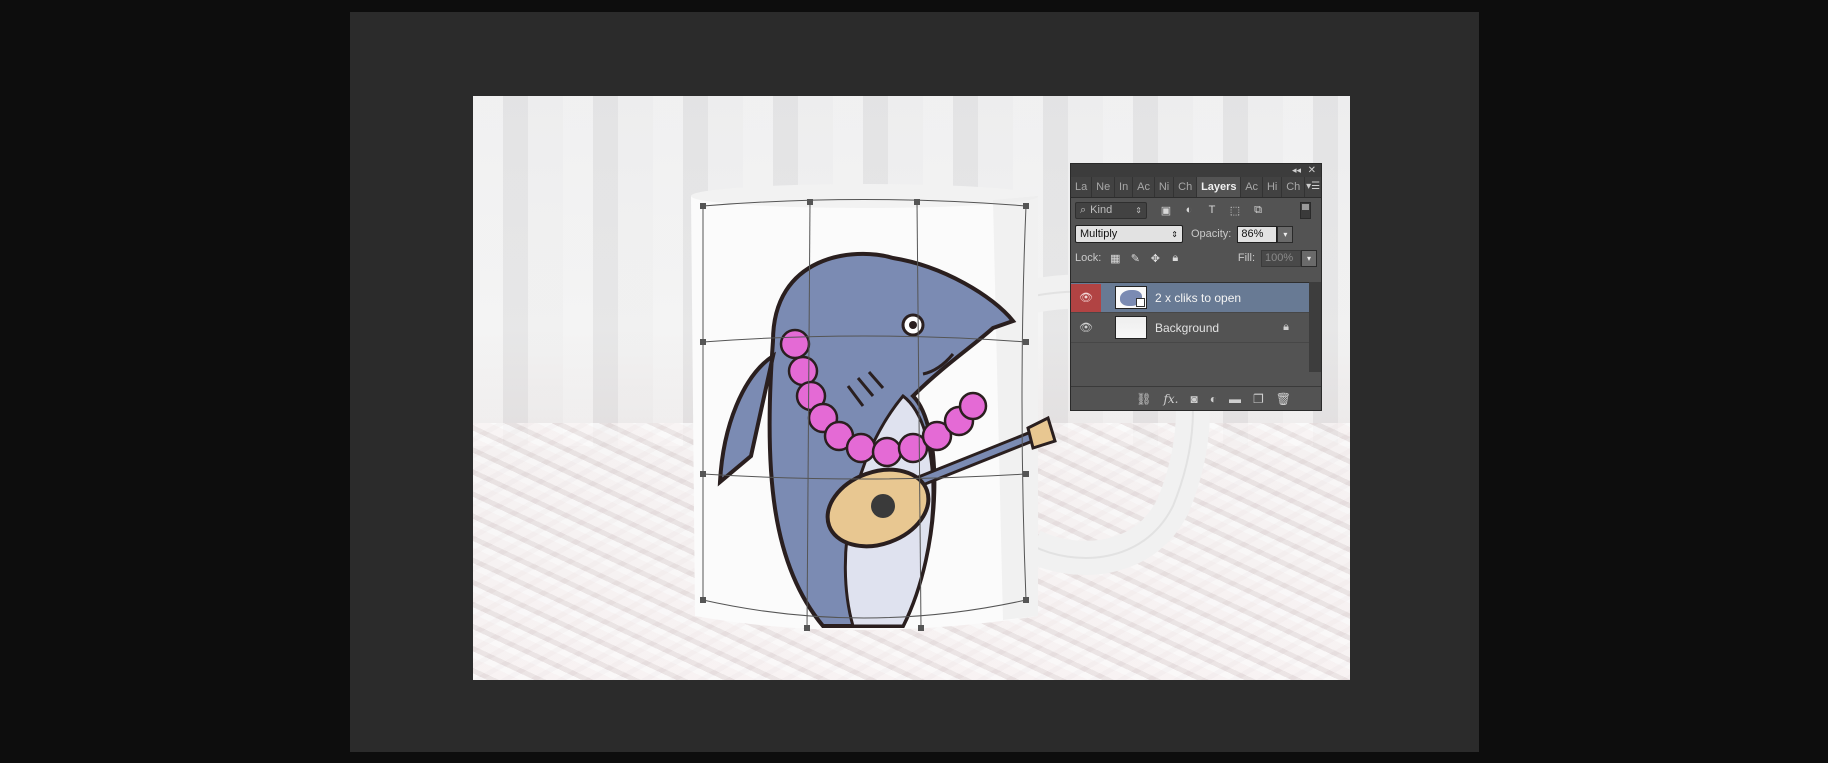 This screenshot has height=763, width=1828. What do you see at coordinates (1140, 302) in the screenshot?
I see `smart-object-badge-icon` at bounding box center [1140, 302].